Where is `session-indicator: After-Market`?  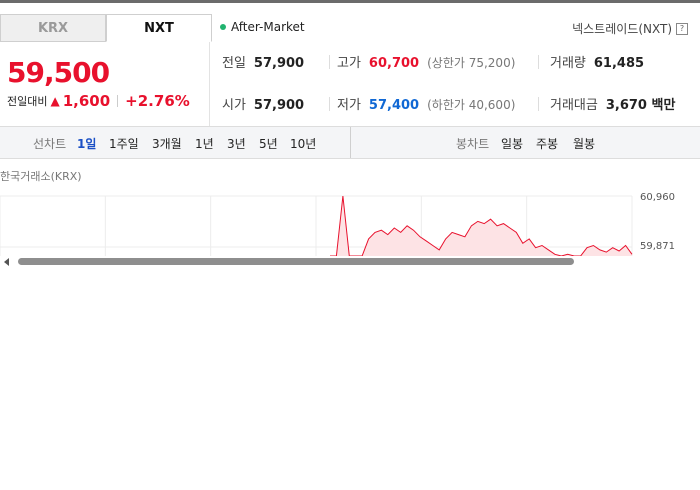
session-indicator: After-Market is located at coordinates (262, 27).